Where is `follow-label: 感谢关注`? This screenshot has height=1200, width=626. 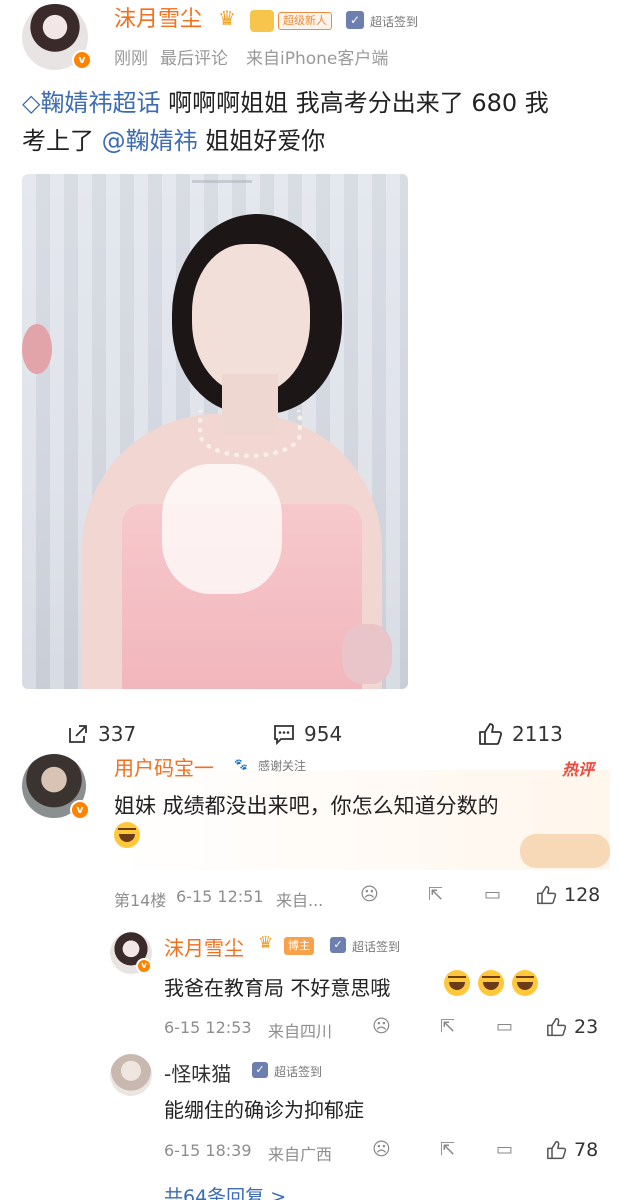
follow-label: 感谢关注 is located at coordinates (282, 766).